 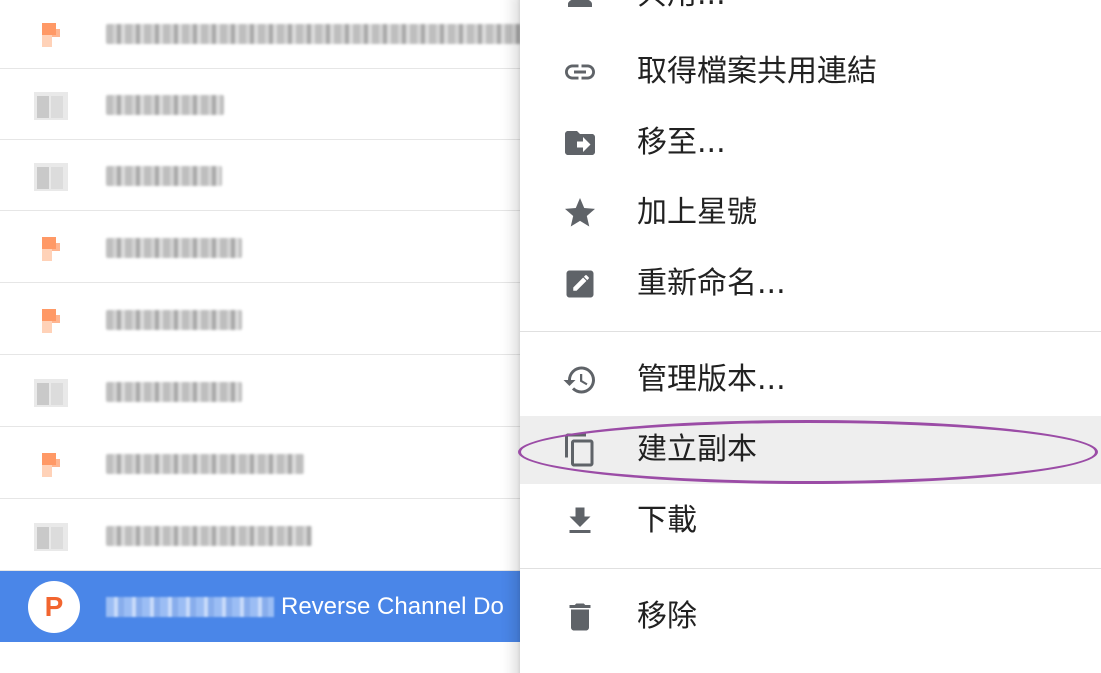 I want to click on slides-avatar-icon: P, so click(x=54, y=607).